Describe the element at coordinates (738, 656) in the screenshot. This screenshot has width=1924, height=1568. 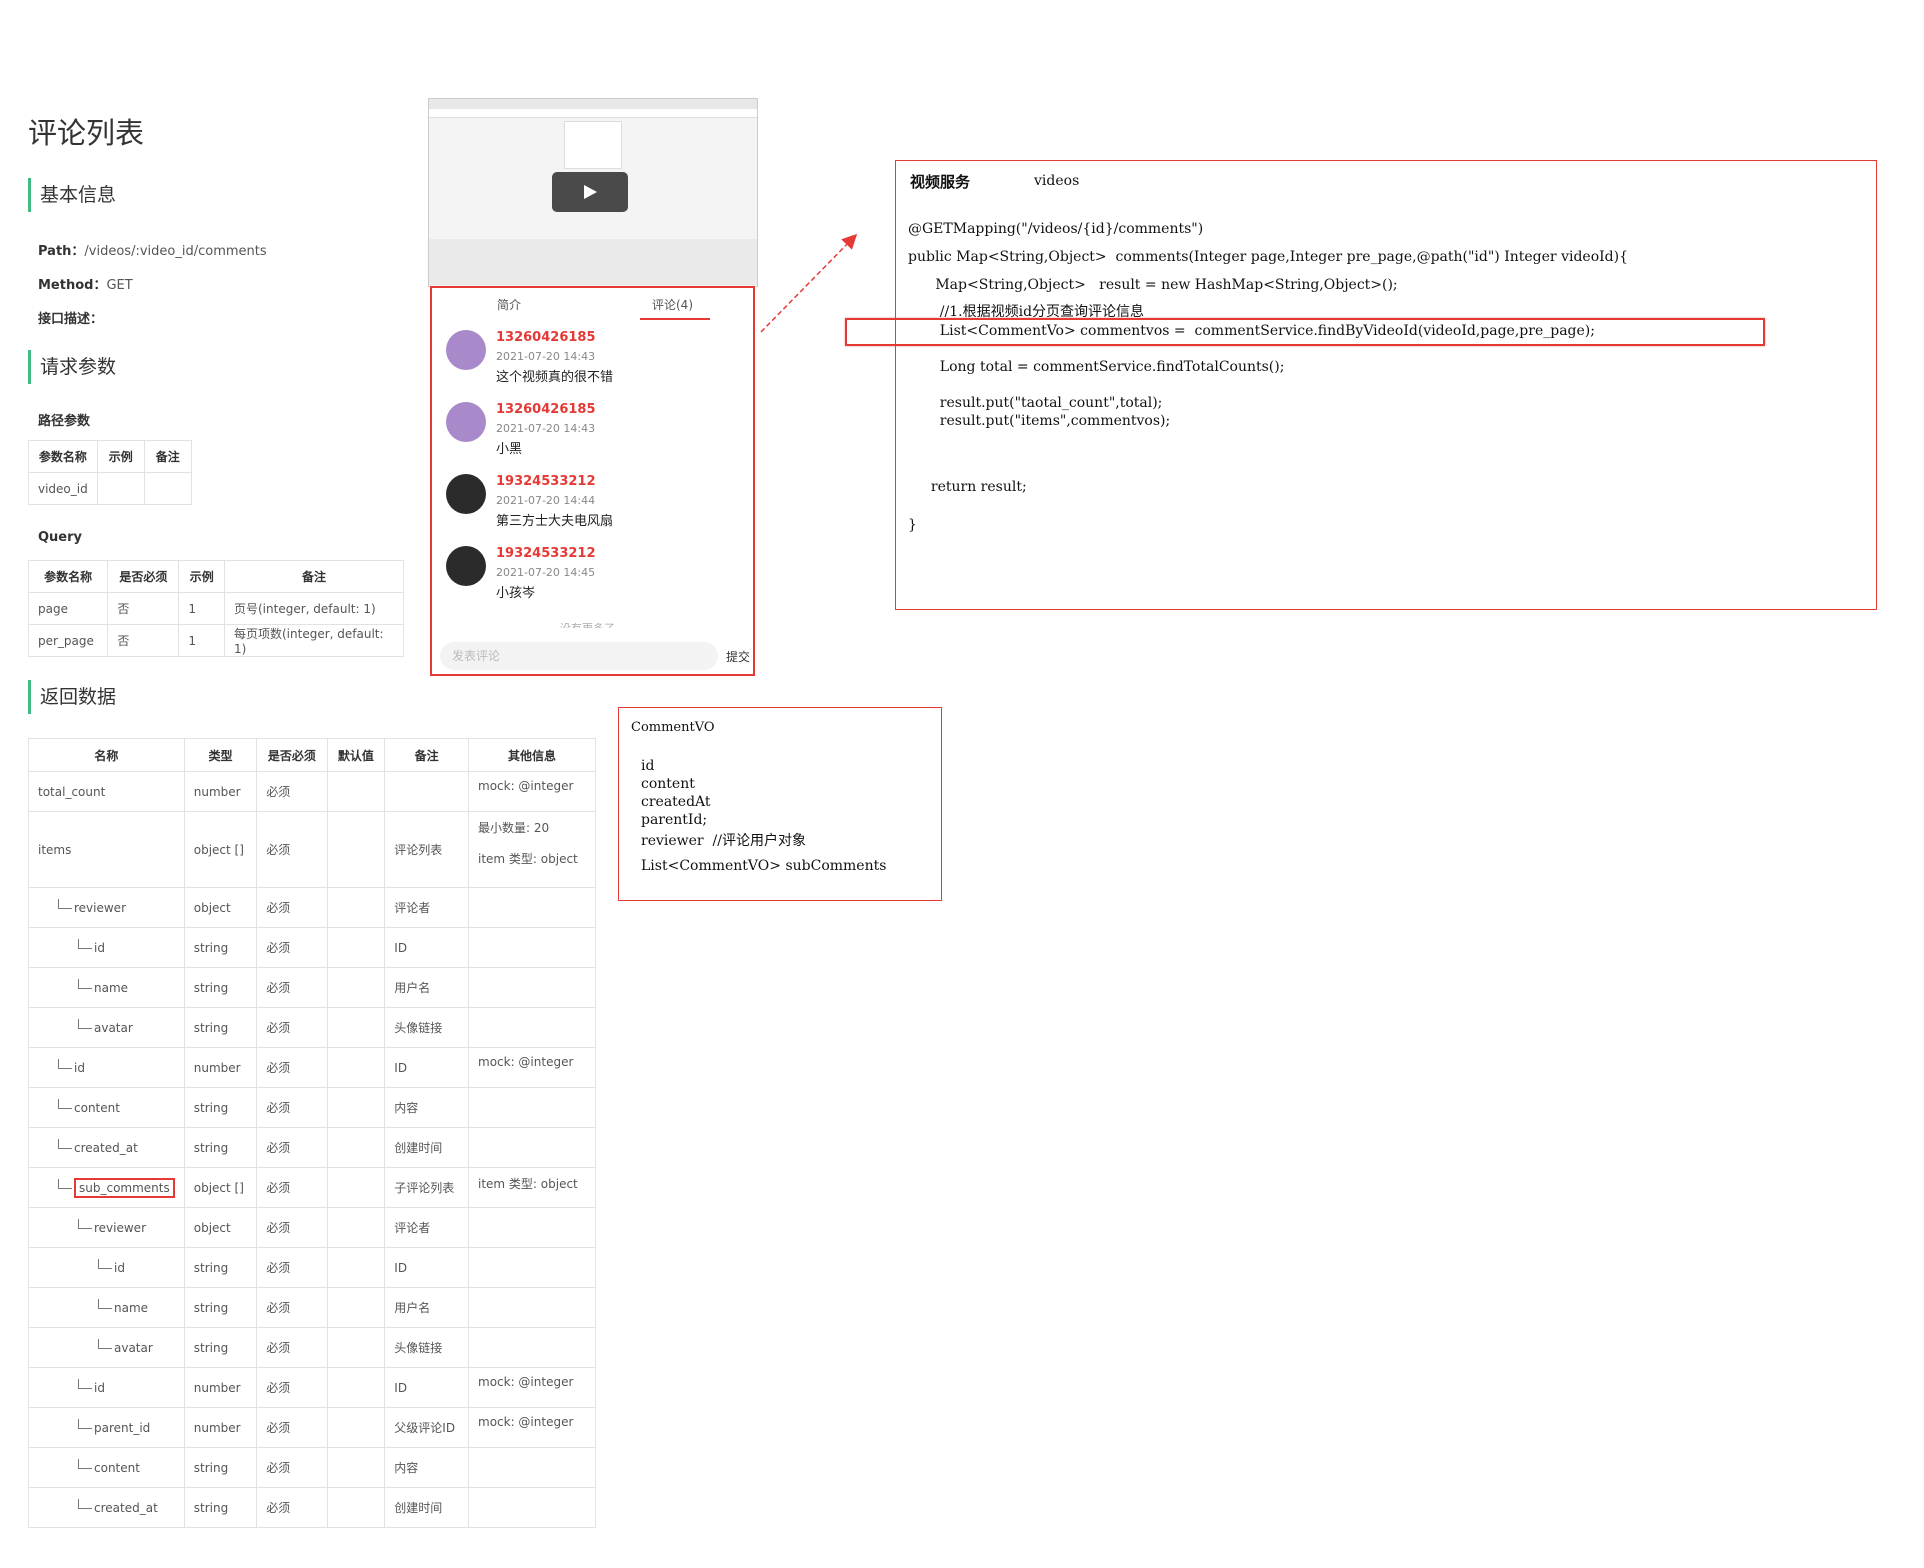
I see `submit-button: 提交` at that location.